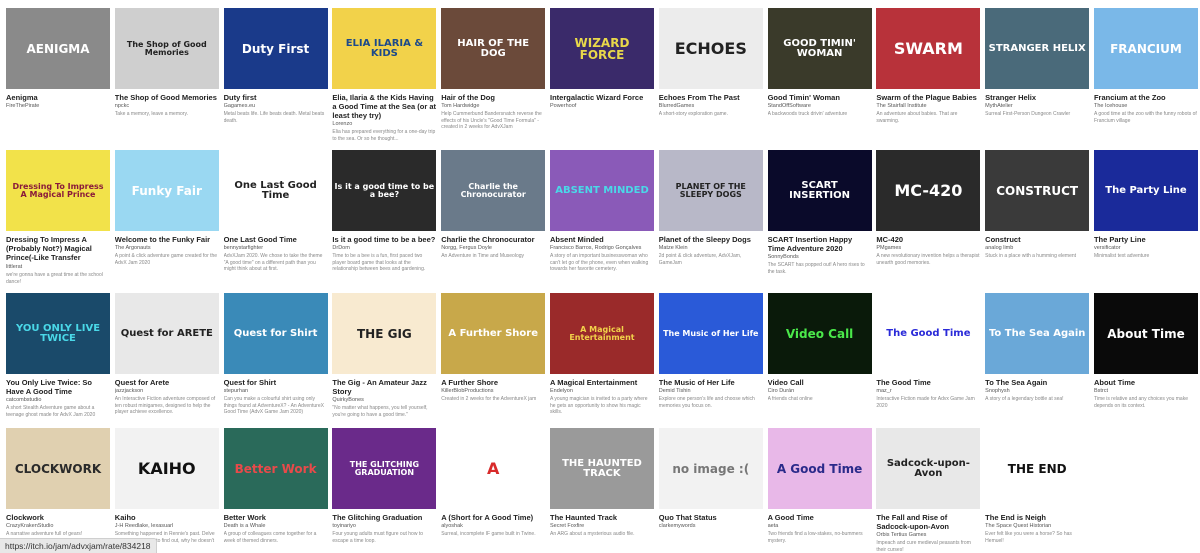 The image size is (1200, 553). What do you see at coordinates (820, 382) in the screenshot?
I see `game-title-link: Video Call` at bounding box center [820, 382].